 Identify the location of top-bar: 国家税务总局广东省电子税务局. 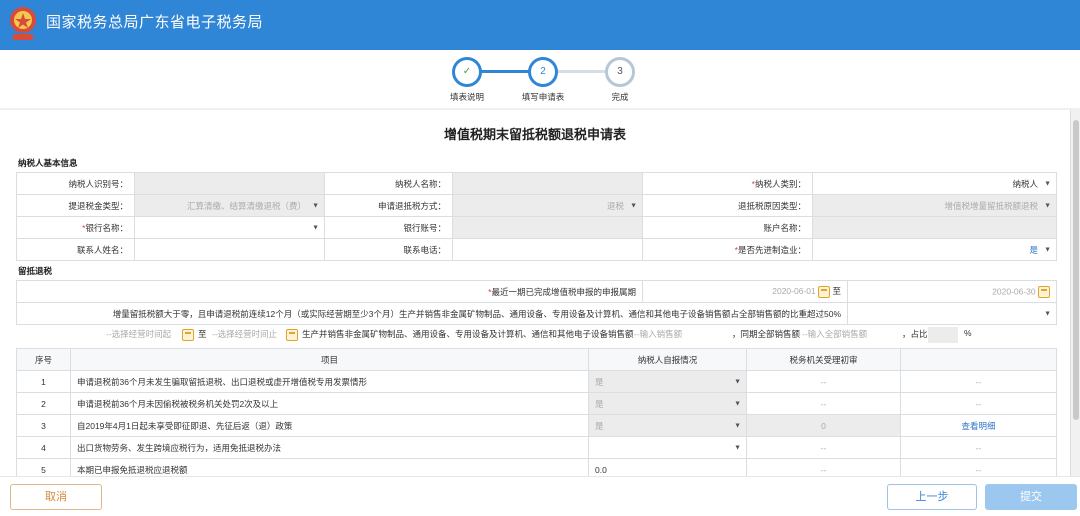
(540, 25).